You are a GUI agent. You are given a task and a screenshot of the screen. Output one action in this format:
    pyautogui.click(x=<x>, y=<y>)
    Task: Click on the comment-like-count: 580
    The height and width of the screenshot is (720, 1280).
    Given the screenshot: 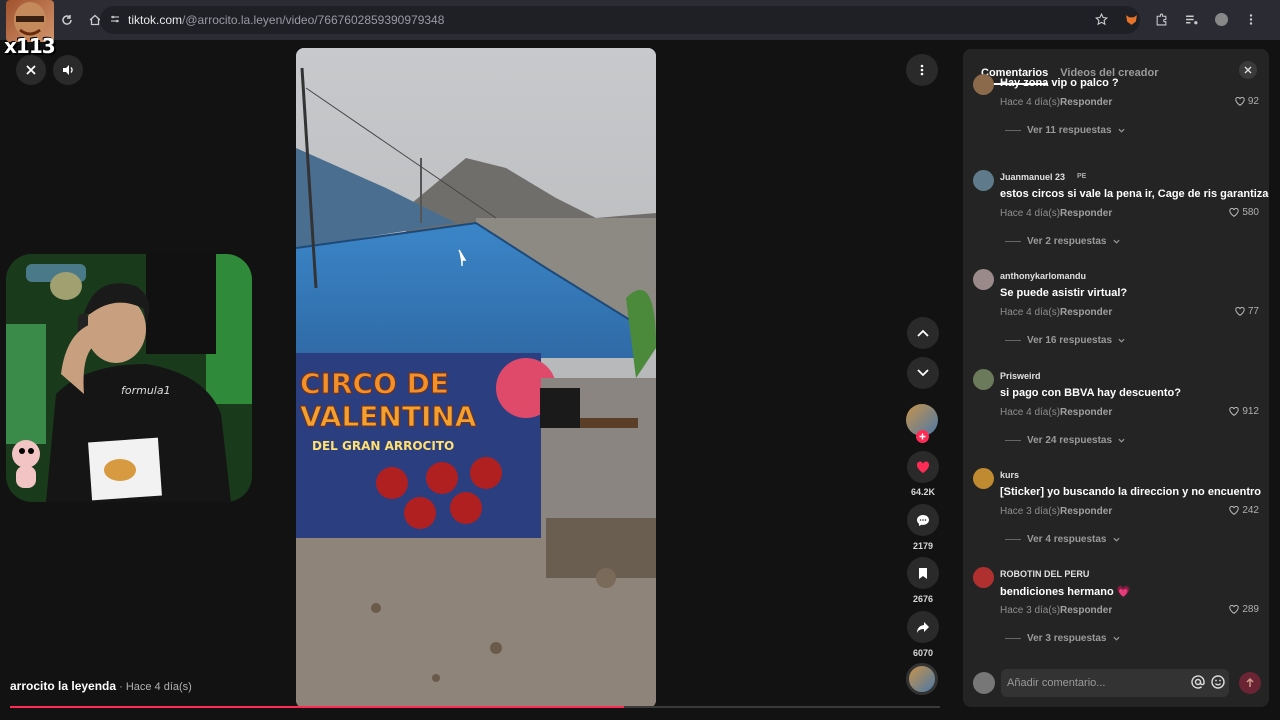 What is the action you would take?
    pyautogui.click(x=1250, y=212)
    